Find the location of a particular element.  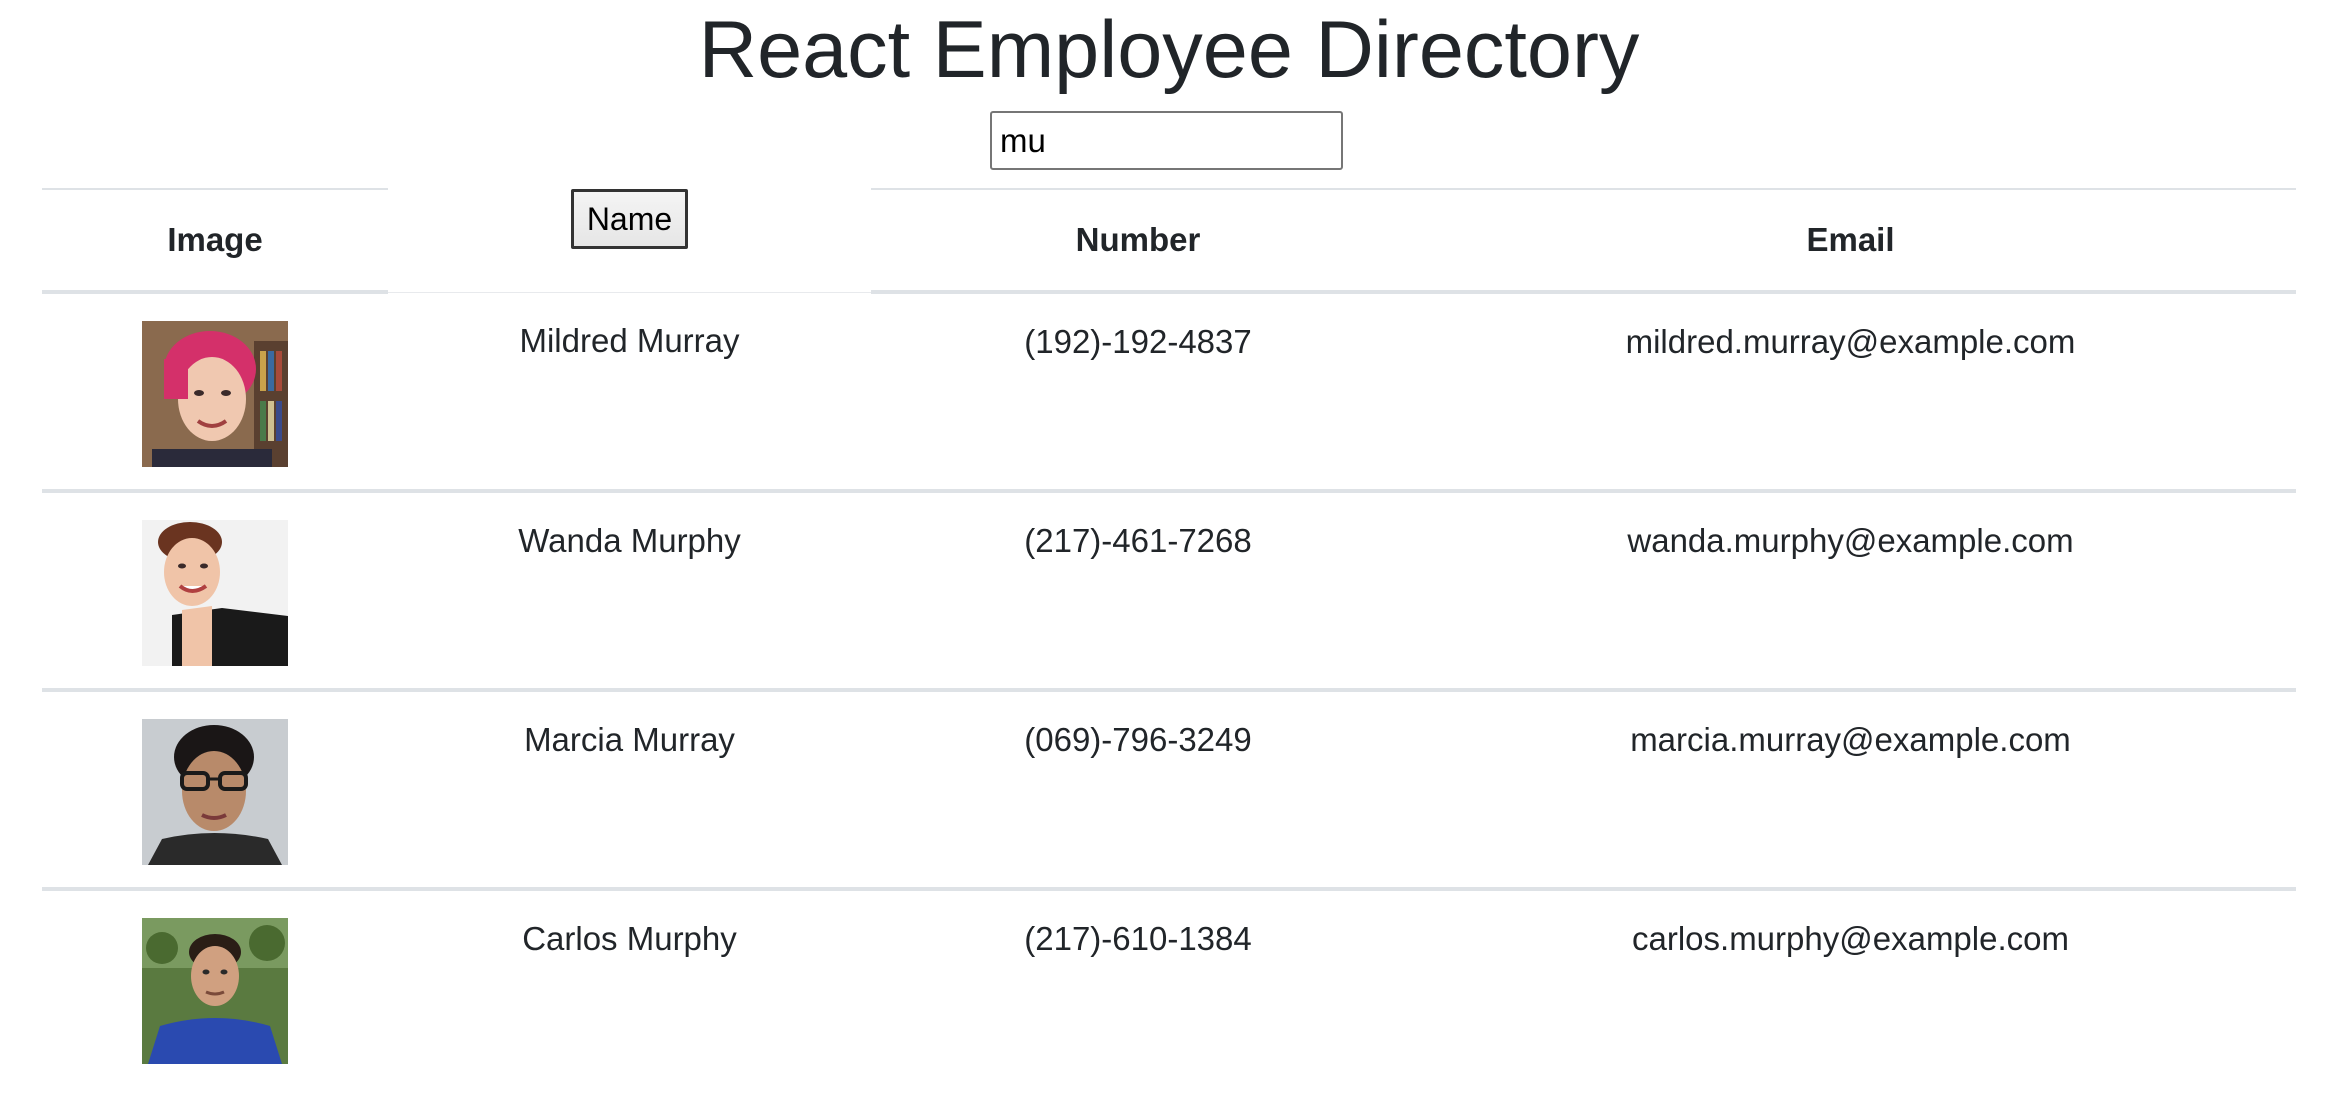

employee-name: Marcia Murray is located at coordinates (629, 739).